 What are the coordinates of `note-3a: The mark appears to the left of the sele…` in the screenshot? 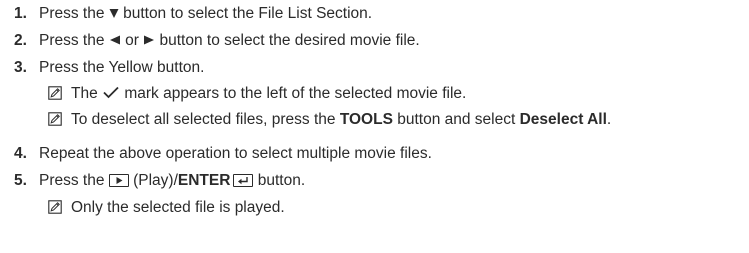 It's located at (393, 94).